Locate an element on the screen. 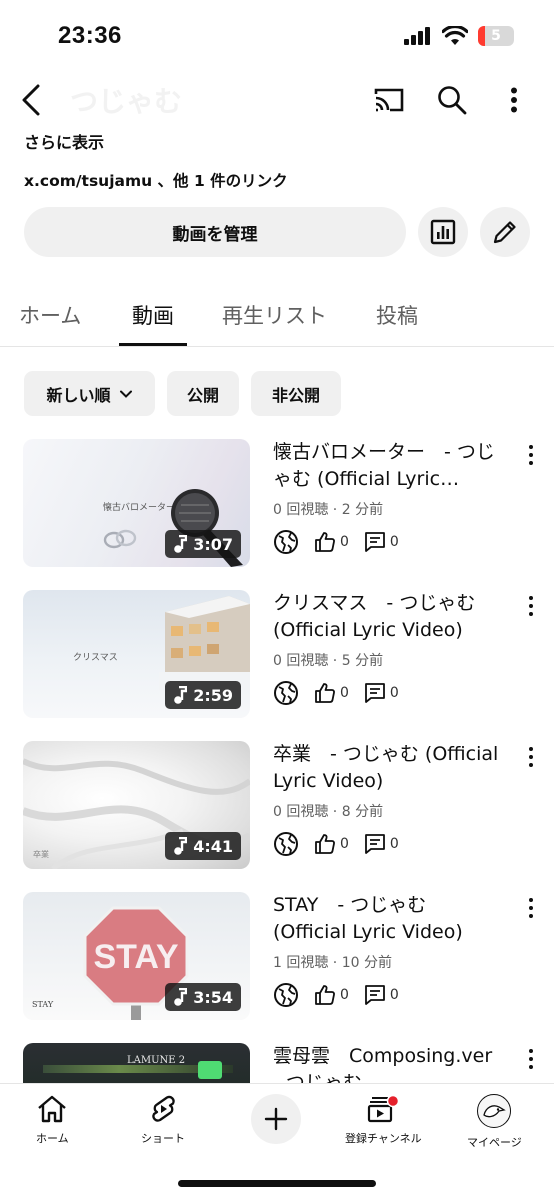 This screenshot has width=554, height=1200. tab-home: ホーム is located at coordinates (50, 315).